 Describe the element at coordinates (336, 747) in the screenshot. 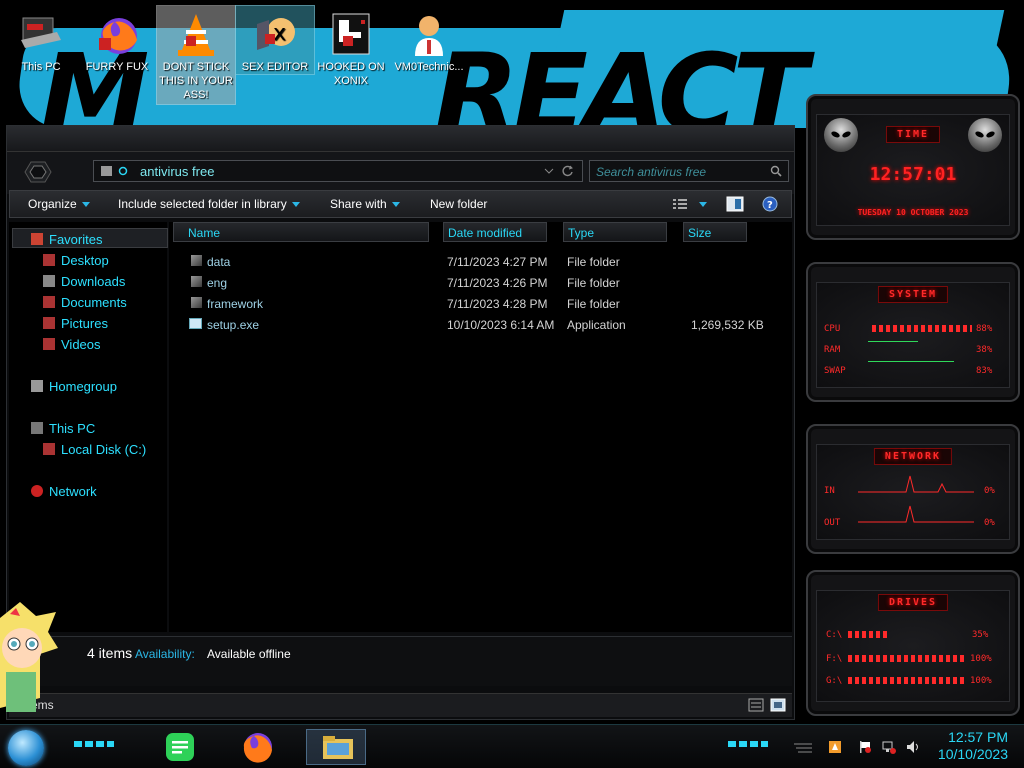

I see `taskbar-file-explorer` at that location.